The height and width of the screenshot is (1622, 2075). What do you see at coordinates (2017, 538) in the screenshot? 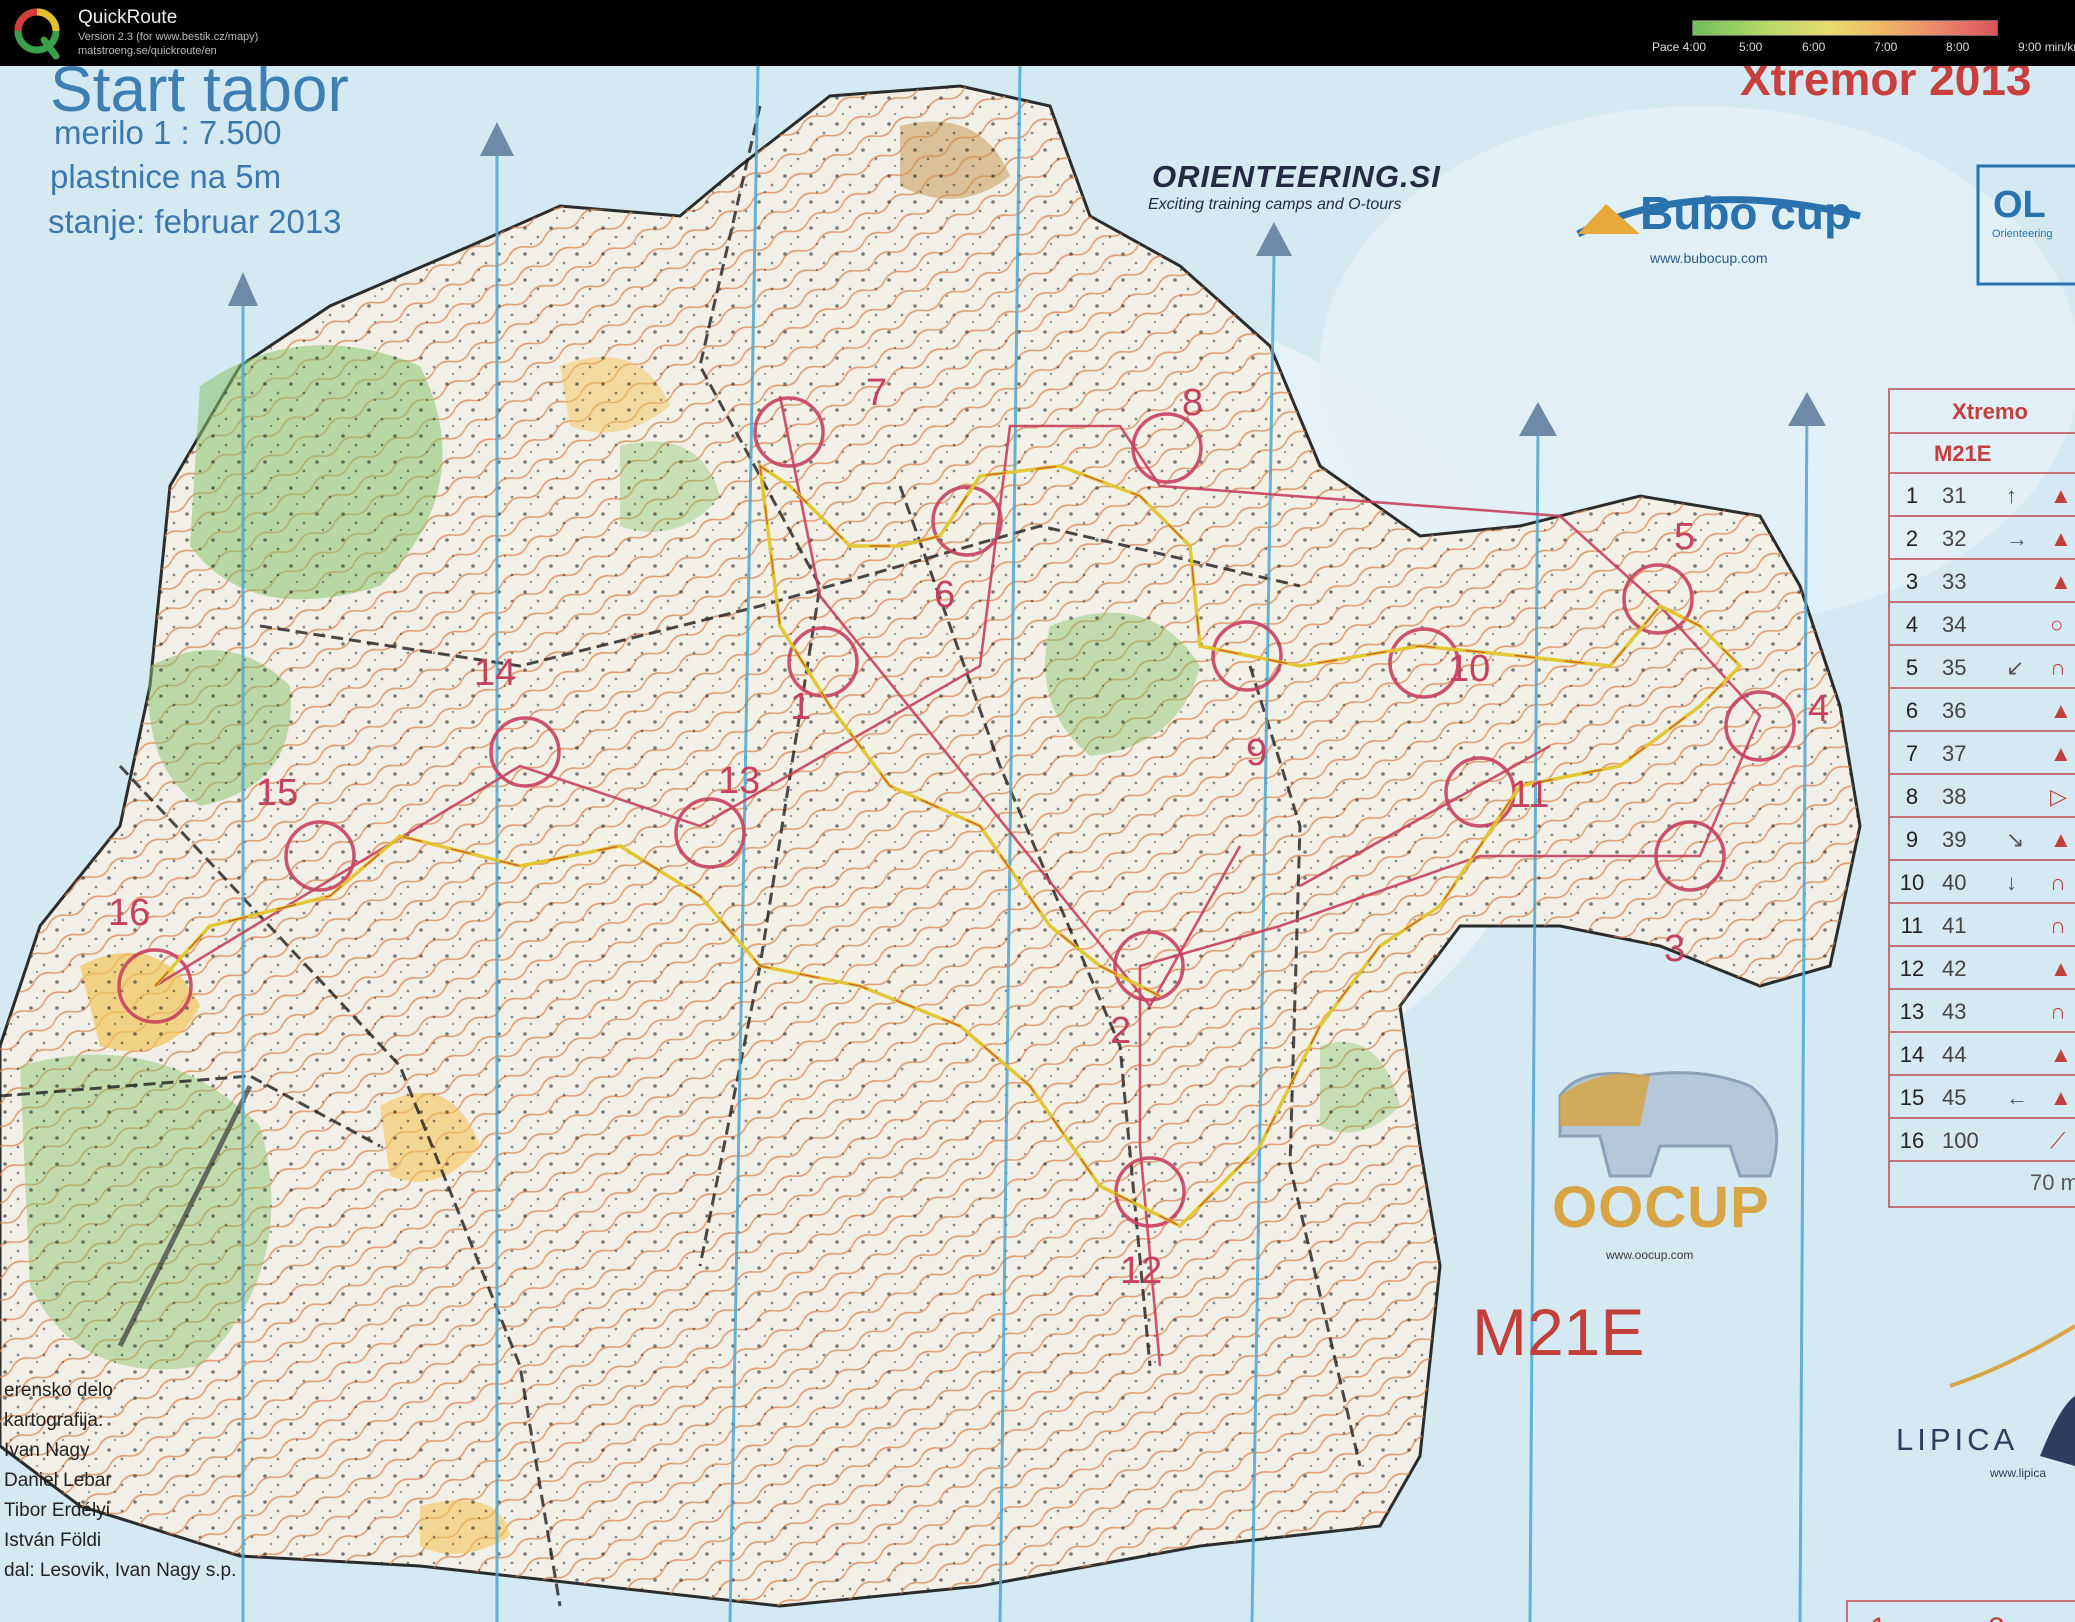
I see `control-table-cell: →` at bounding box center [2017, 538].